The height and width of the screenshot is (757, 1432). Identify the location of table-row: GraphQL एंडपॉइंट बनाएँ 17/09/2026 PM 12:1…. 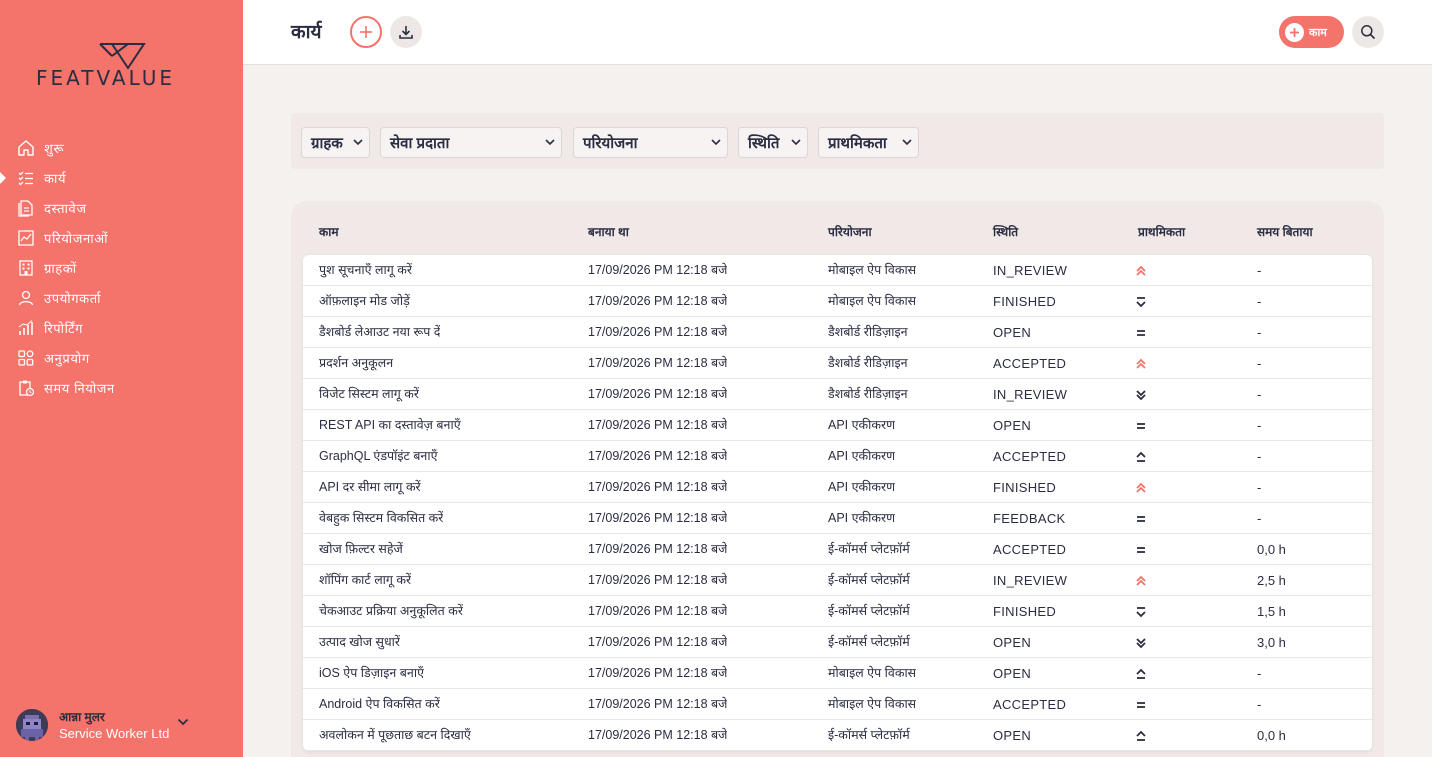
(837, 456).